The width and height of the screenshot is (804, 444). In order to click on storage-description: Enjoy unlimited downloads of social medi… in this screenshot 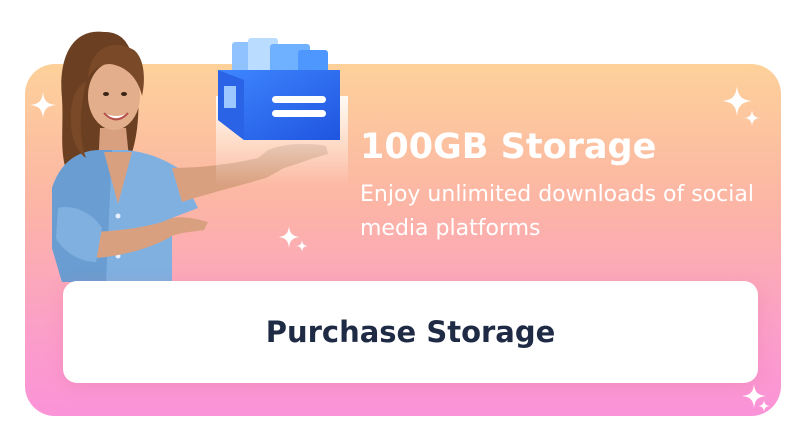, I will do `click(557, 211)`.